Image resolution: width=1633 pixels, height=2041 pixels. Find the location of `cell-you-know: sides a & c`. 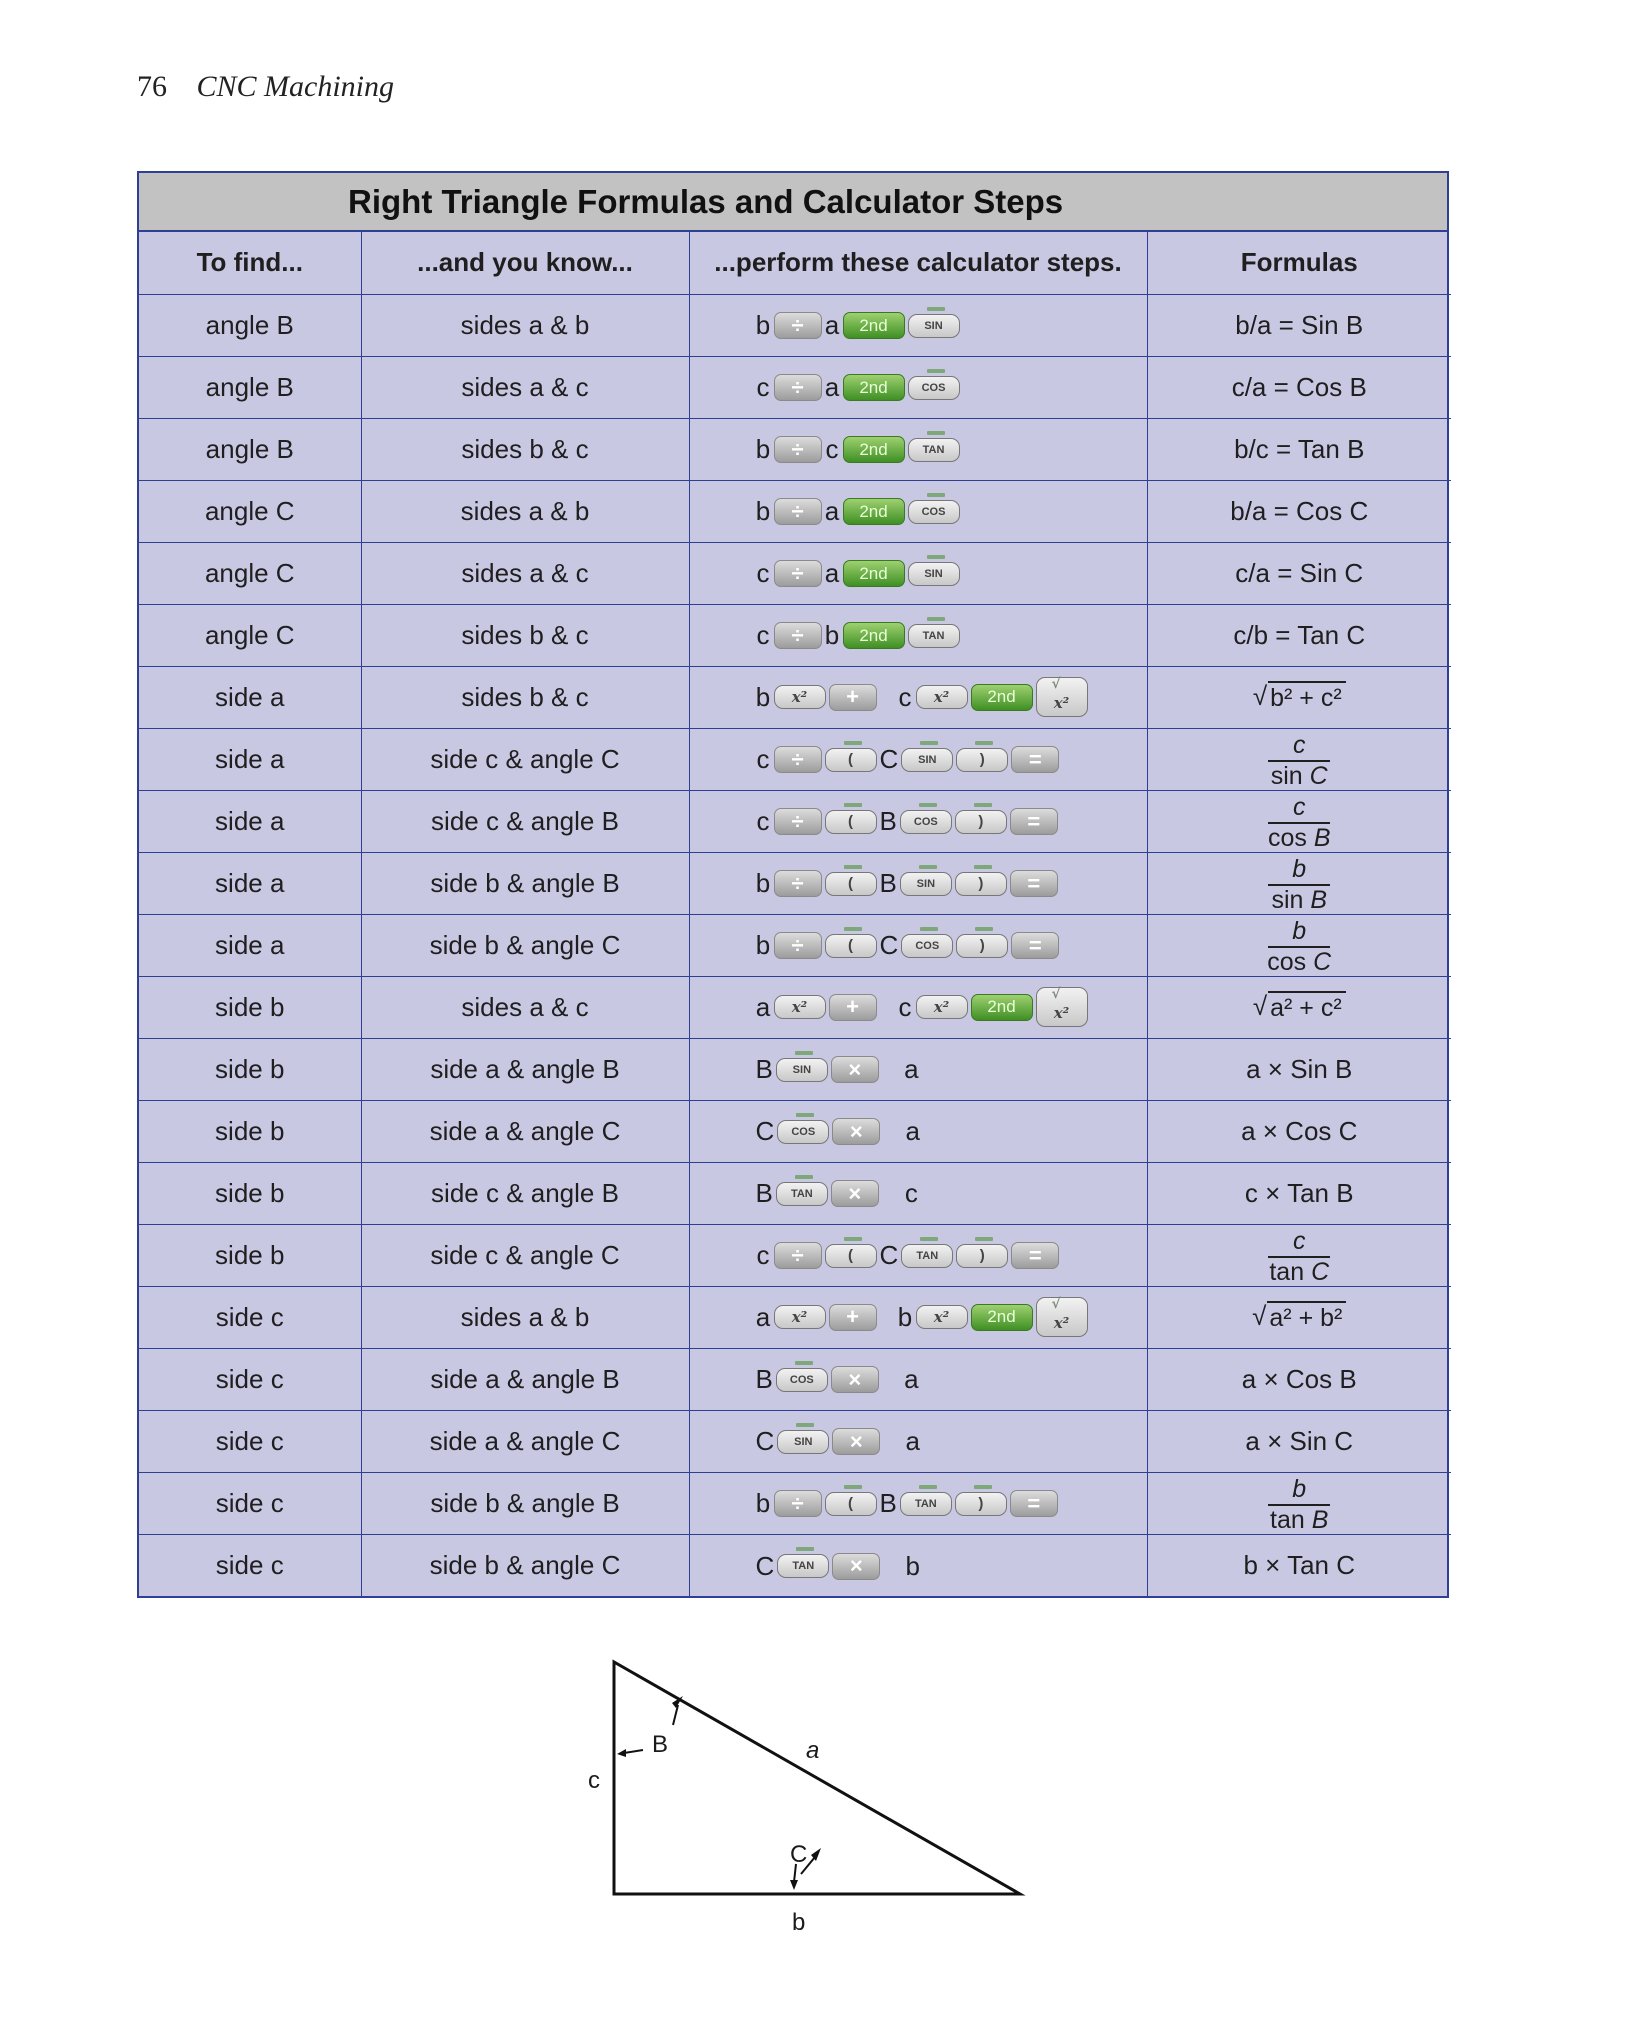

cell-you-know: sides a & c is located at coordinates (525, 1007).